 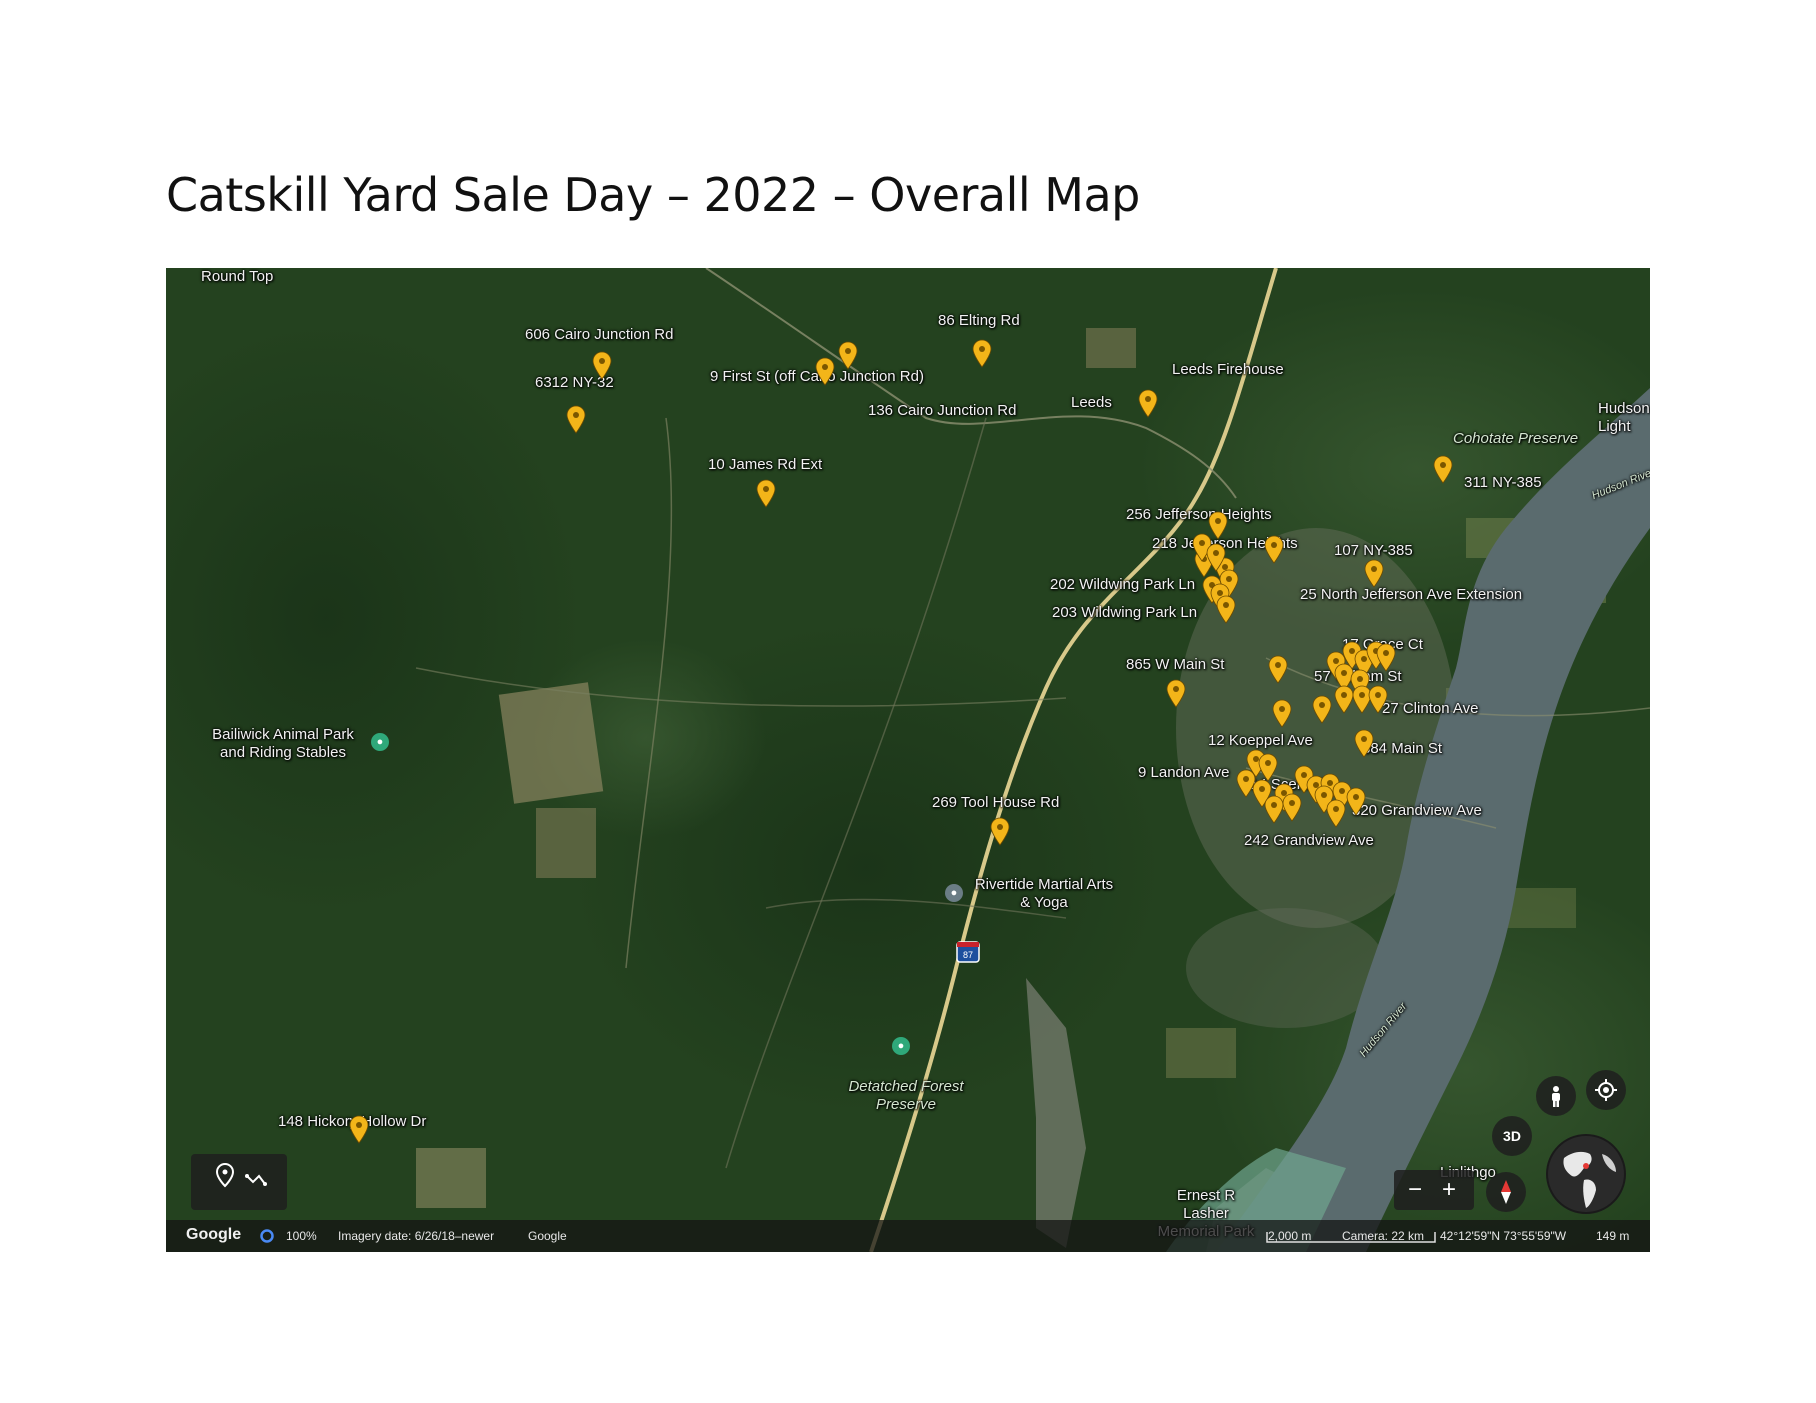 I want to click on elevation: 149 m, so click(x=1613, y=1236).